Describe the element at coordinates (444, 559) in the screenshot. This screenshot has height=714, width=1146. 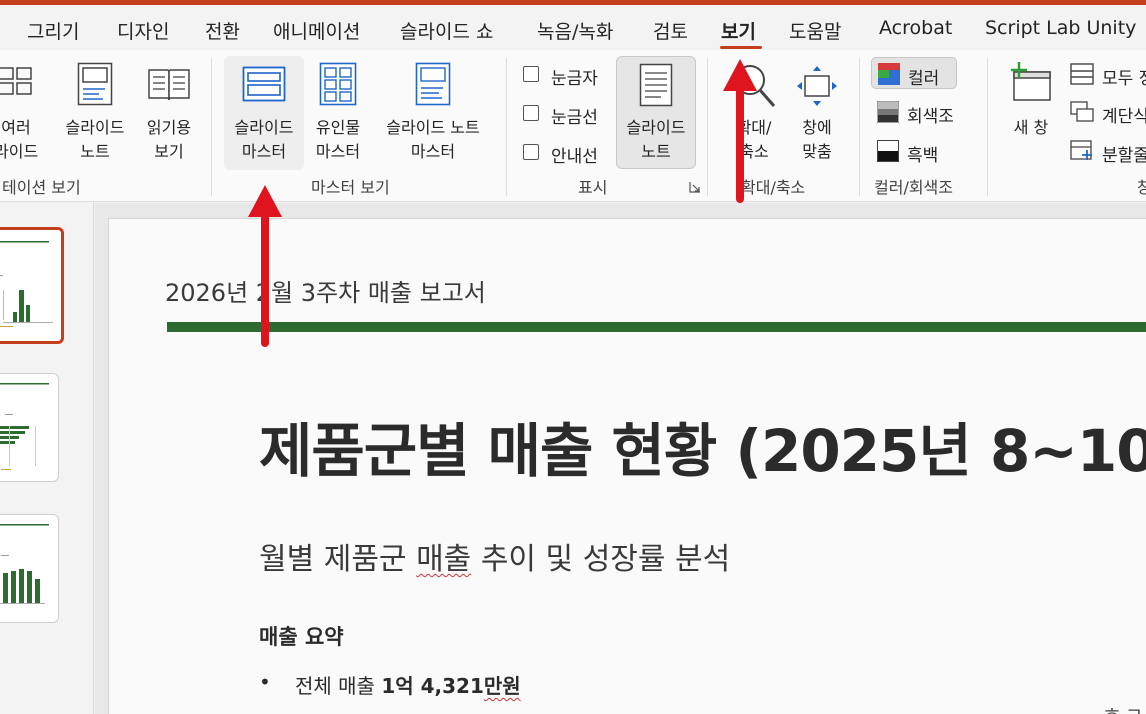
I see `subtitle-spellcheck-word: 매출` at that location.